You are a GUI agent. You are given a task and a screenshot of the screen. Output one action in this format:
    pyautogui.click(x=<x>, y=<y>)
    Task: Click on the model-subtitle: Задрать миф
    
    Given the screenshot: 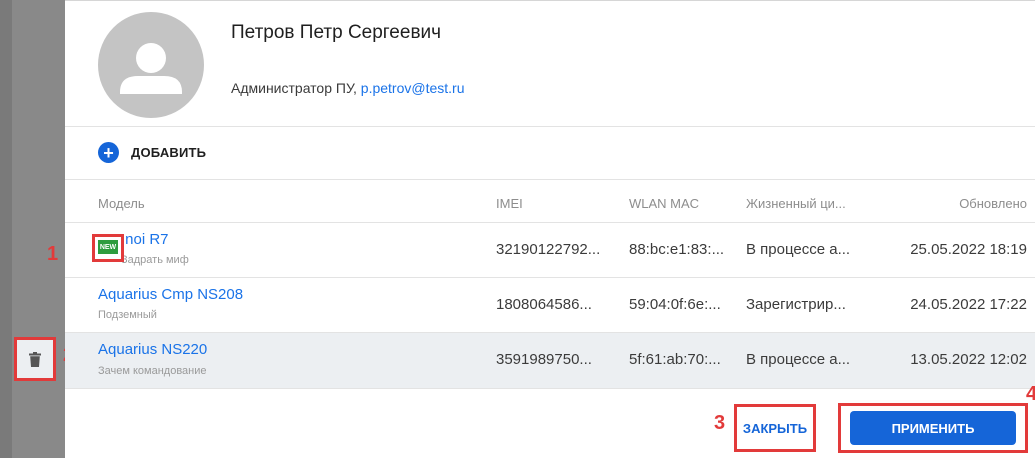 What is the action you would take?
    pyautogui.click(x=155, y=260)
    